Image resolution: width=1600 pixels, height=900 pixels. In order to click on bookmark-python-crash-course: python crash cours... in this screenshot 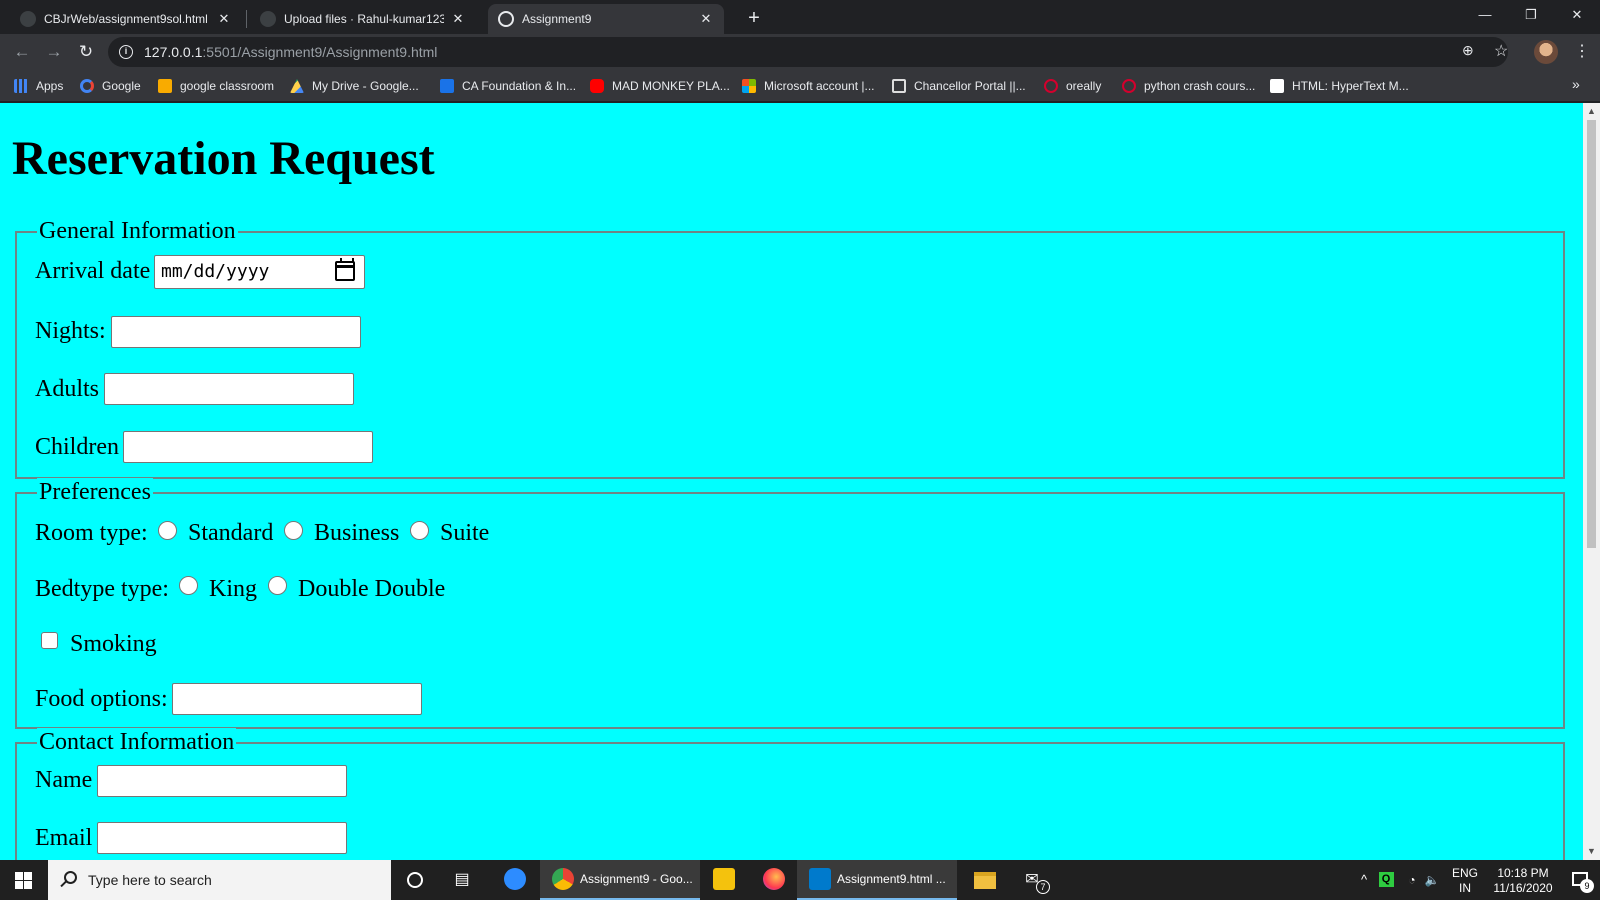, I will do `click(1188, 86)`.